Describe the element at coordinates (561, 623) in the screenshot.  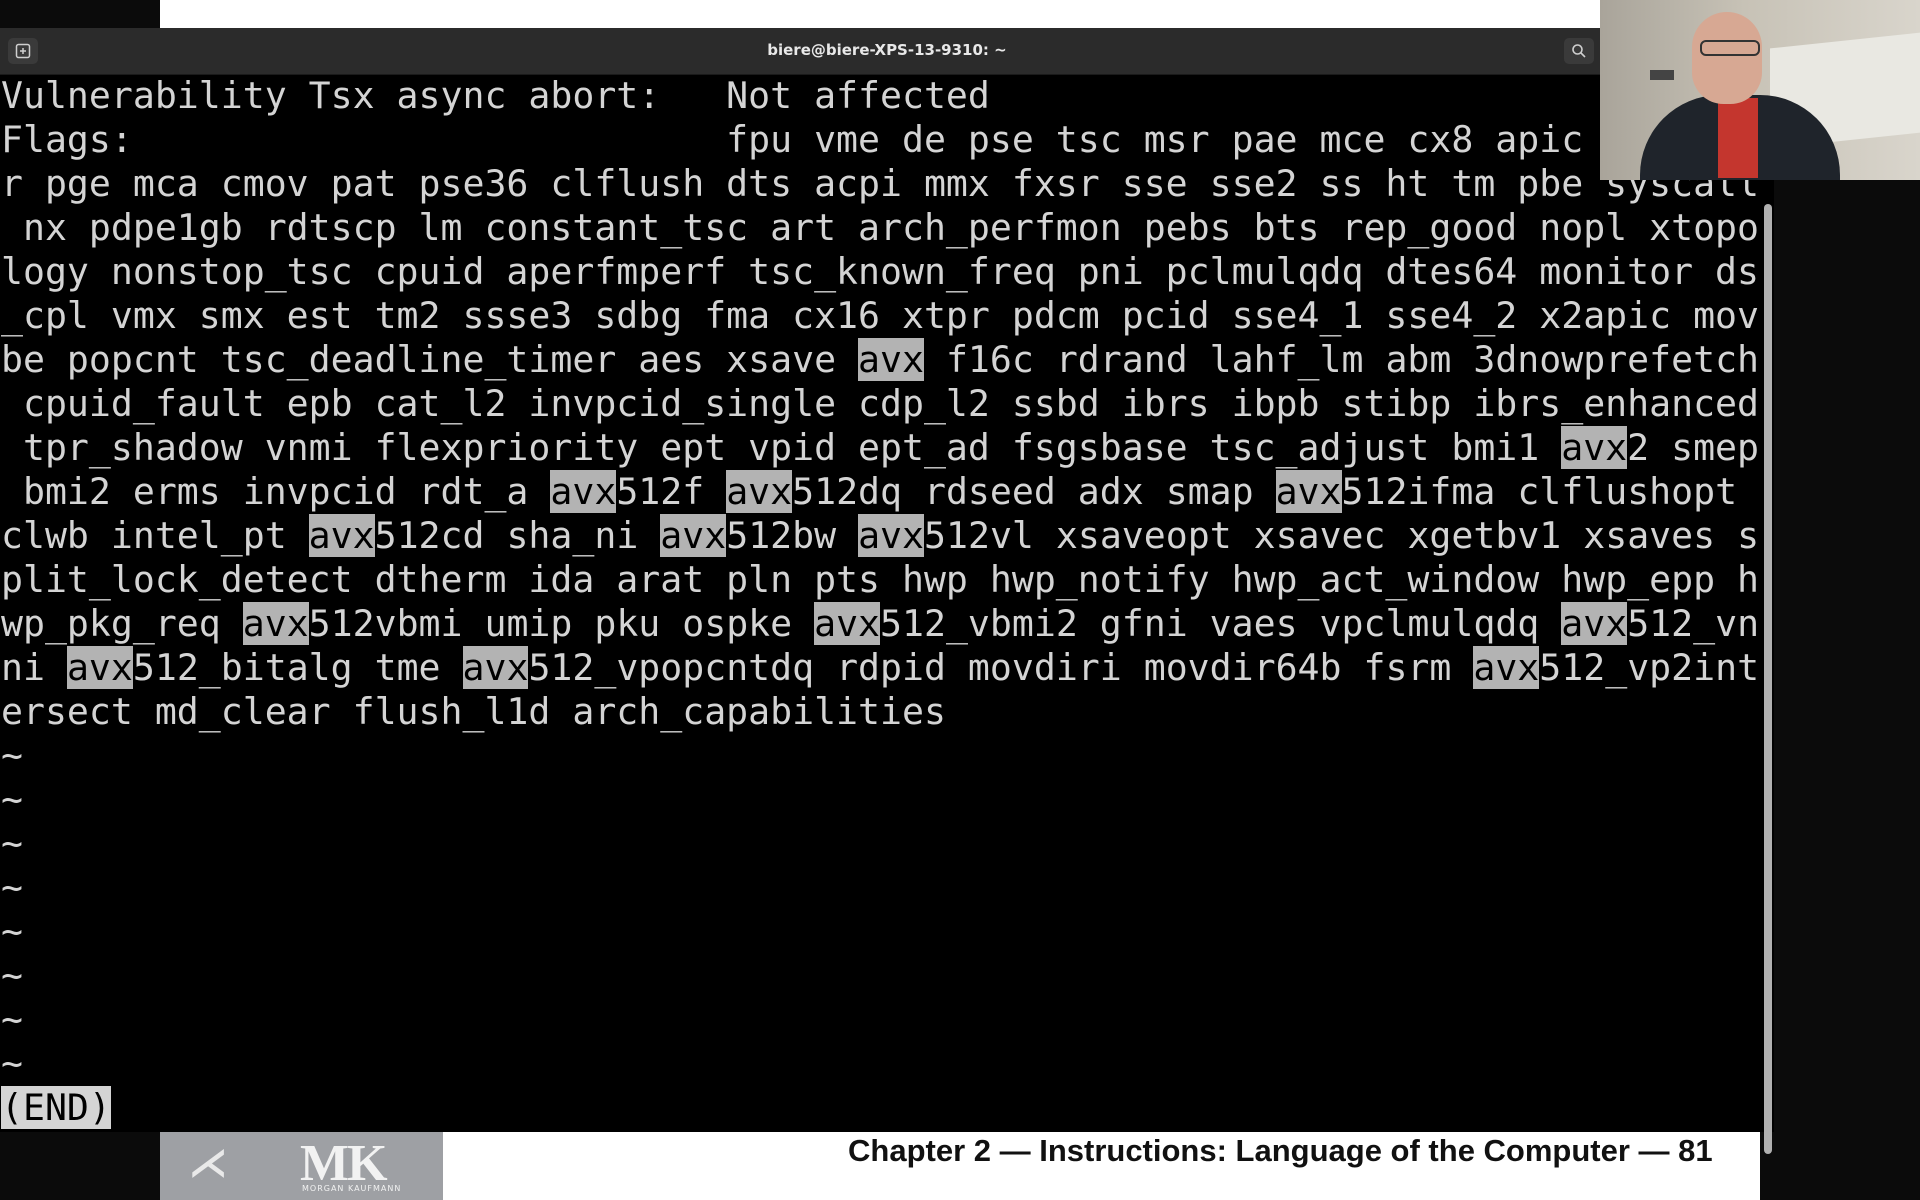
I see `terminal-text: 512vbmi umip pku ospke` at that location.